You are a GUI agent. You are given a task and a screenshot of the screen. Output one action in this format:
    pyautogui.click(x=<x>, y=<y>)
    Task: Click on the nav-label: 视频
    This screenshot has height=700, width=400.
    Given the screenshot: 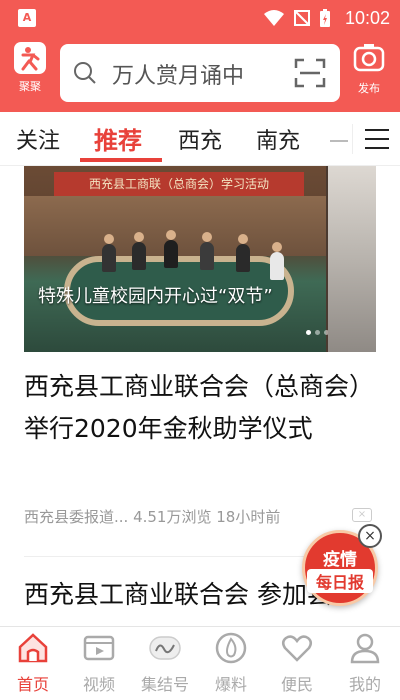 What is the action you would take?
    pyautogui.click(x=98, y=684)
    